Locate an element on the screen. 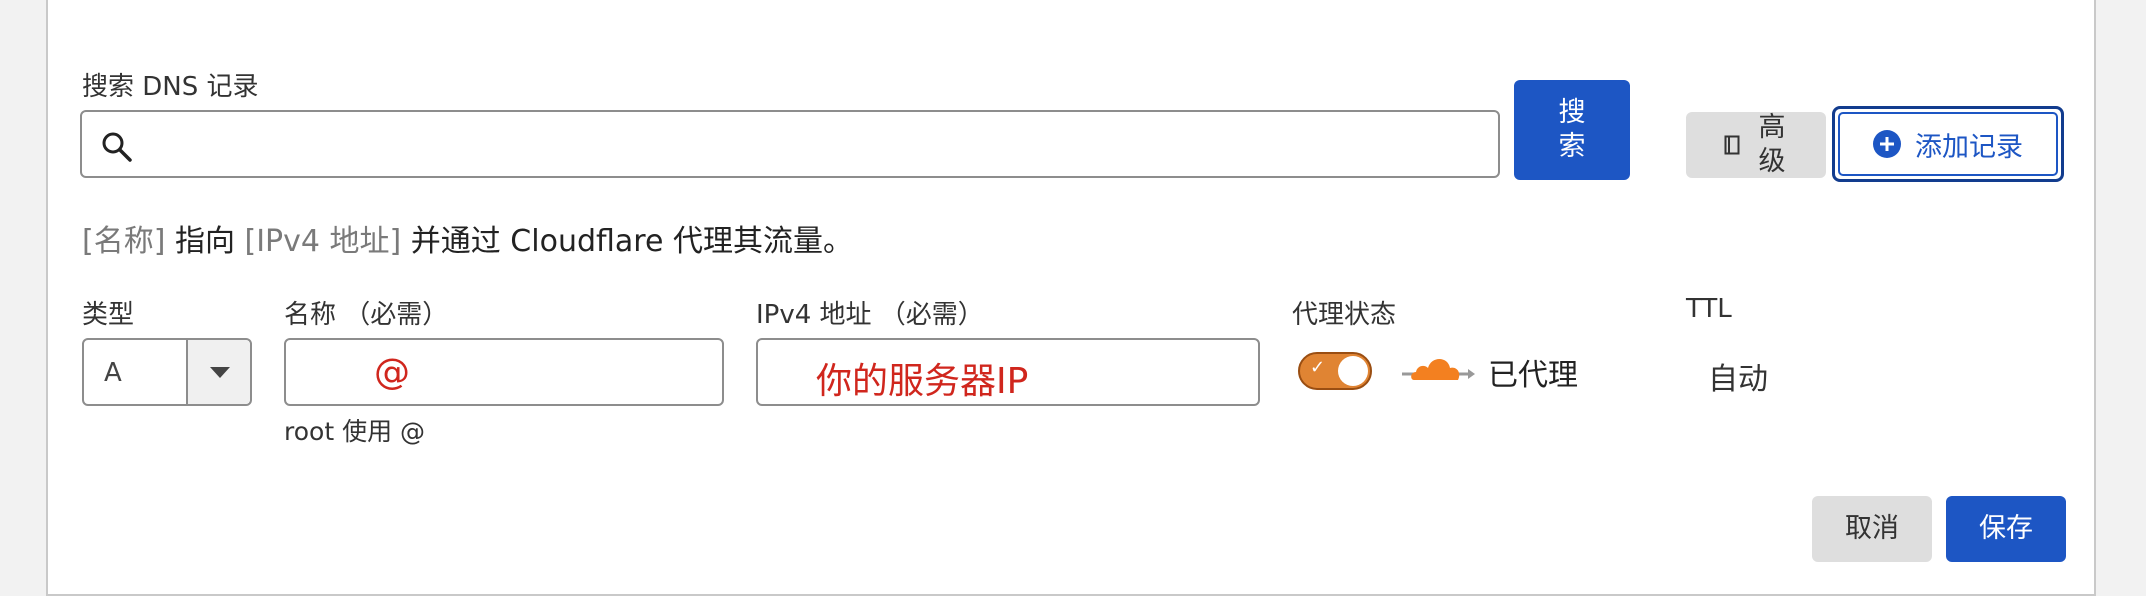 Image resolution: width=2146 pixels, height=596 pixels. proxy-status-text: 已代理 is located at coordinates (1533, 375).